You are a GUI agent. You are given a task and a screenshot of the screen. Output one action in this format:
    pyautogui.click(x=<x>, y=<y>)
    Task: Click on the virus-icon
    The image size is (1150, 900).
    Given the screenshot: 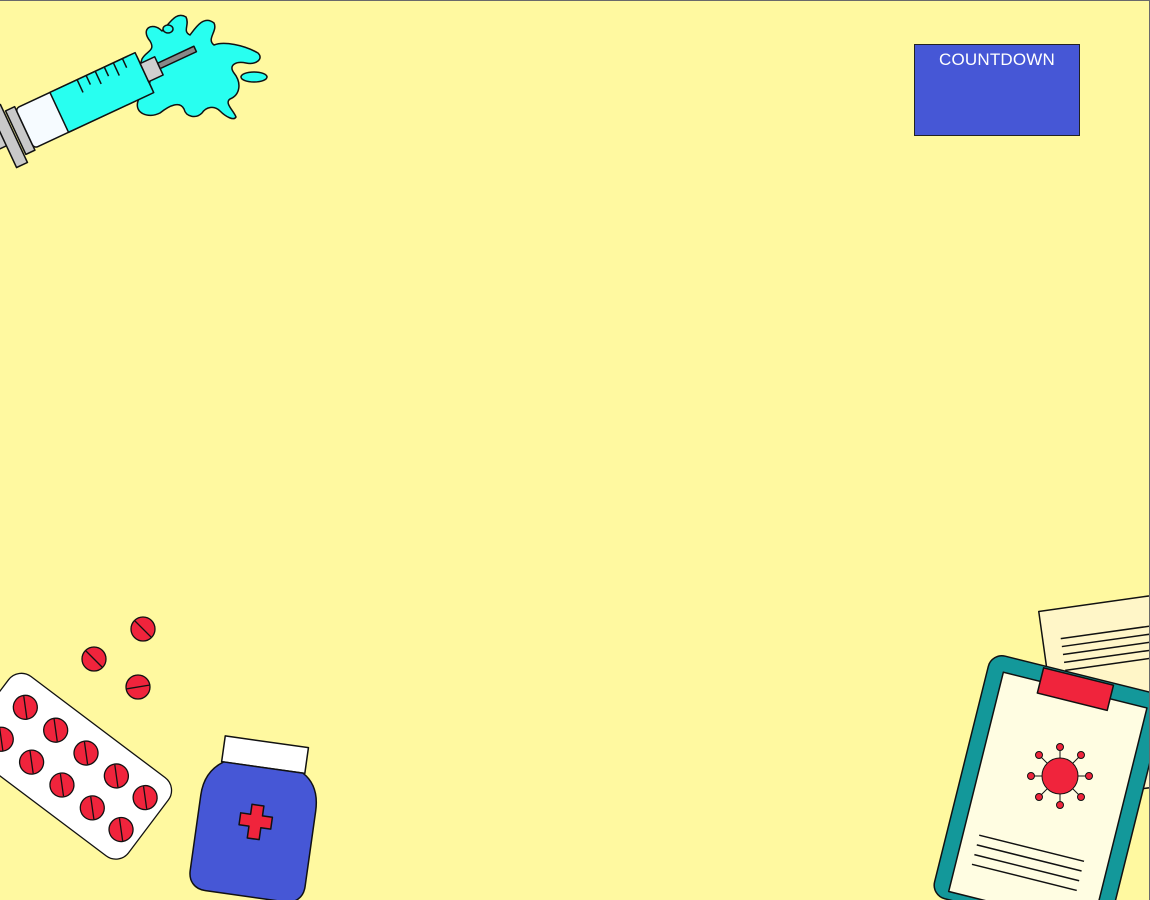 What is the action you would take?
    pyautogui.click(x=1060, y=776)
    